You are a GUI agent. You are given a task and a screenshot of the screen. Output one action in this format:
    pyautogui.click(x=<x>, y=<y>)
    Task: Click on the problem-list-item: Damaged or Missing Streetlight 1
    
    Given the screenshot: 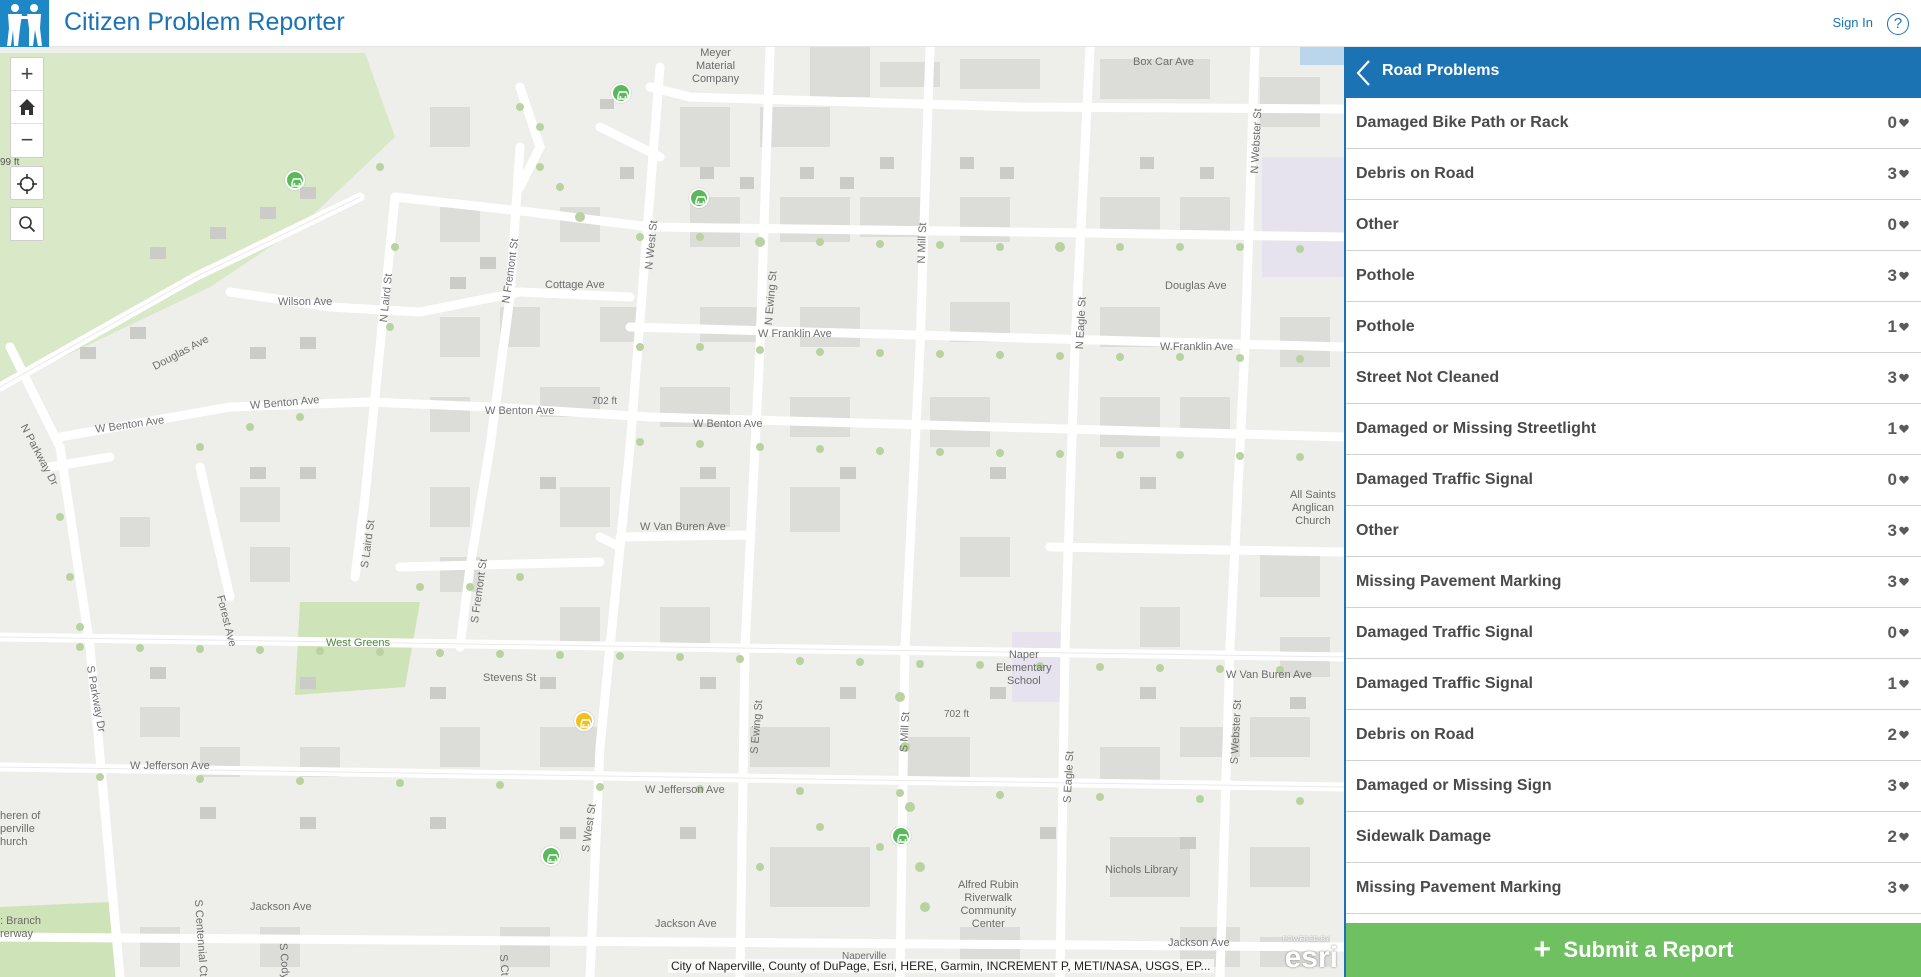 What is the action you would take?
    pyautogui.click(x=1633, y=429)
    